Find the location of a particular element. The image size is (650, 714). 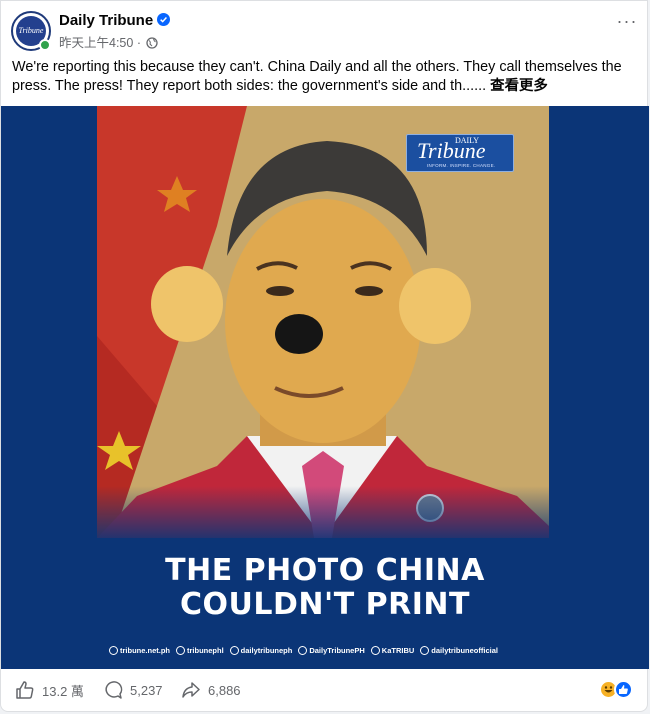

post-meta: 昨天上午4:50 · is located at coordinates (109, 41).